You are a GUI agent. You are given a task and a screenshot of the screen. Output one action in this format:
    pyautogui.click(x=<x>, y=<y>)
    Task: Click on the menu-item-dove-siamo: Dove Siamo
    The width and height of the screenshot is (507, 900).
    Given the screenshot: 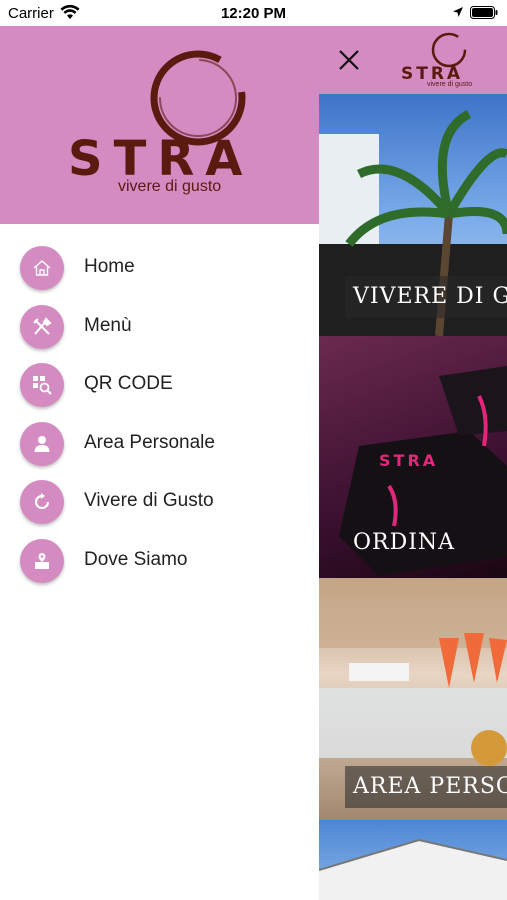 What is the action you would take?
    pyautogui.click(x=159, y=566)
    